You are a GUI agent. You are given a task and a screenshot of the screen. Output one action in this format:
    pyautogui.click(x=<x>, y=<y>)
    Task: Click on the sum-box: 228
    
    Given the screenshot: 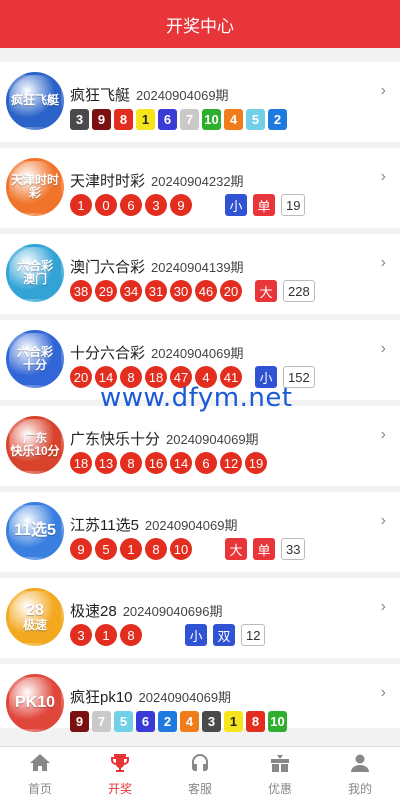 What is the action you would take?
    pyautogui.click(x=299, y=291)
    